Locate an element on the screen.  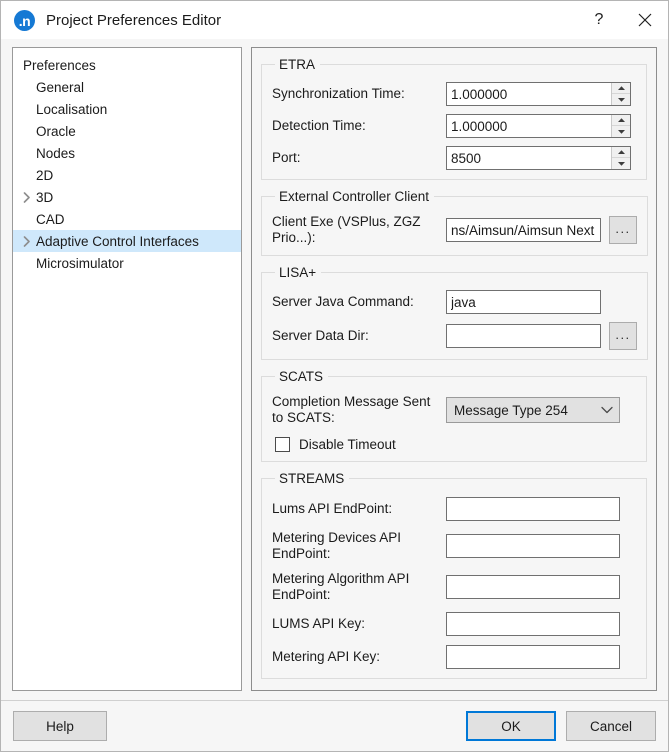
sidebar-item-microsimulator: Microsimulator is located at coordinates (127, 263).